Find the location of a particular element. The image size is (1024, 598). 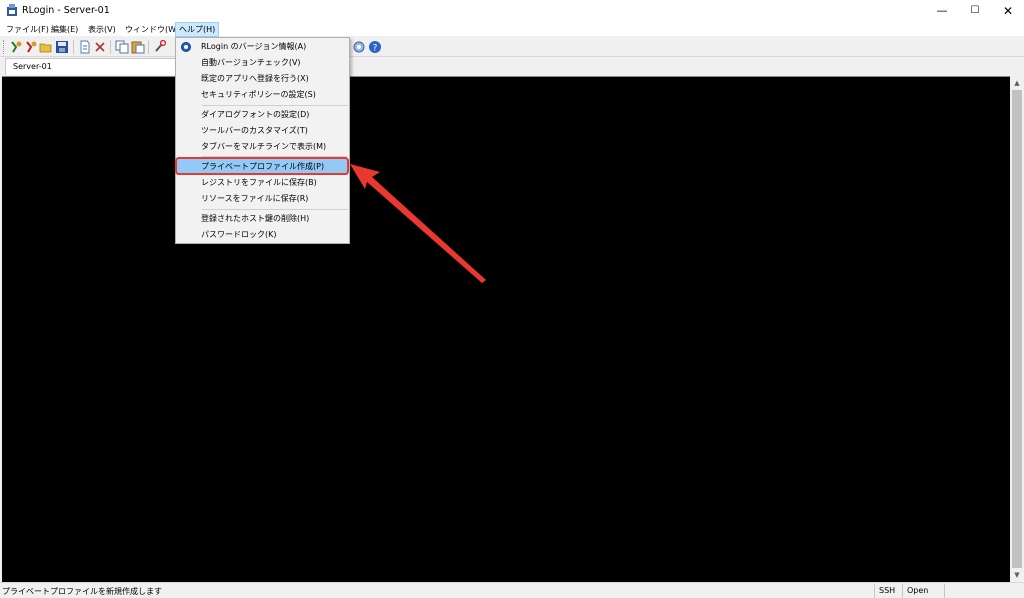

menu-item-dialog-font: ダイアログフォントの設定(D) is located at coordinates (262, 115).